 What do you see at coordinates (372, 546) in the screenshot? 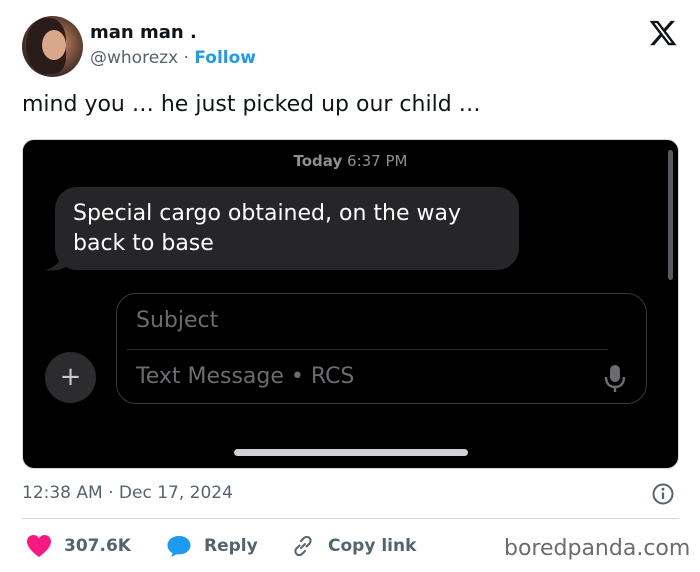
I see `copy-link-label: Copy link` at bounding box center [372, 546].